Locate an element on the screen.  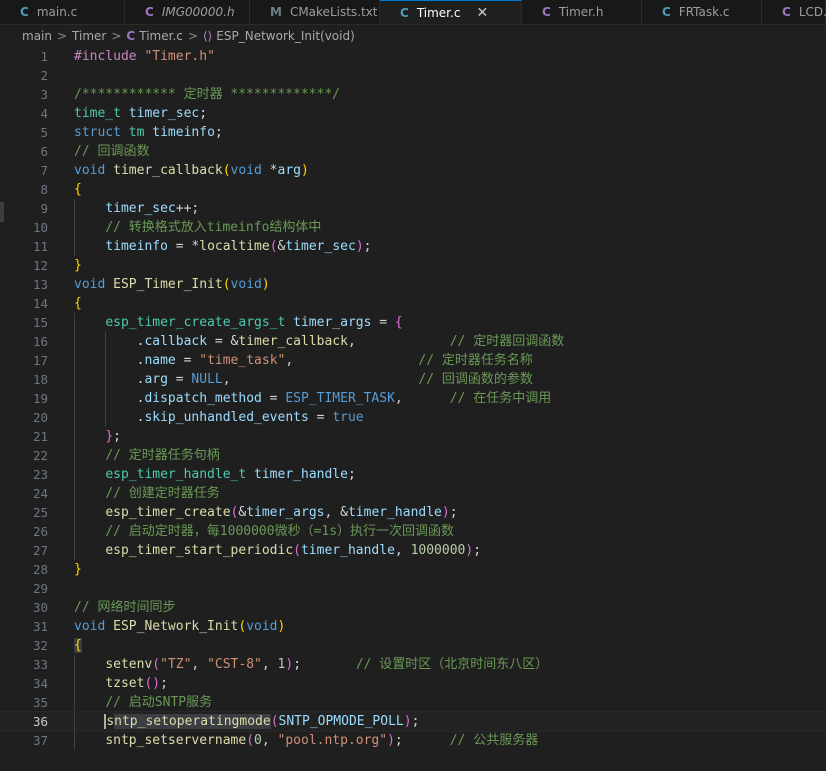
breadcrumb-file-timer-c: Timer.c is located at coordinates (161, 36).